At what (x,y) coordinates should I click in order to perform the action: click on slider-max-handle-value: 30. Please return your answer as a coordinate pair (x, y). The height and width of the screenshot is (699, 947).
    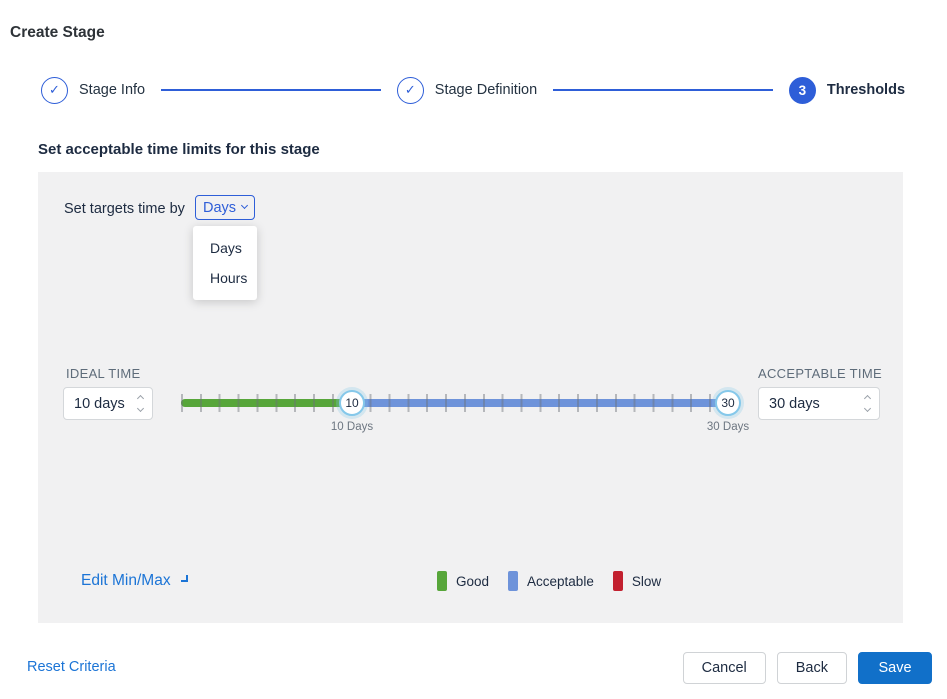
    Looking at the image, I should click on (728, 403).